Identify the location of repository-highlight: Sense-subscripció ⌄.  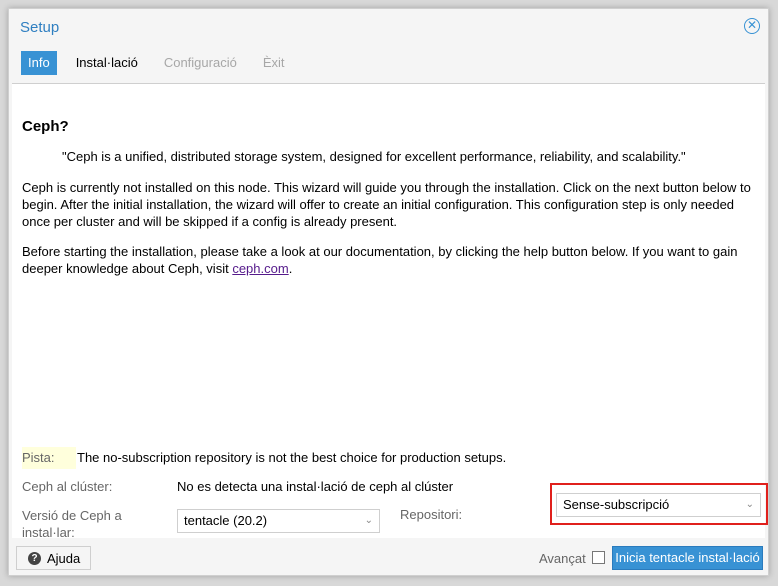
(659, 504).